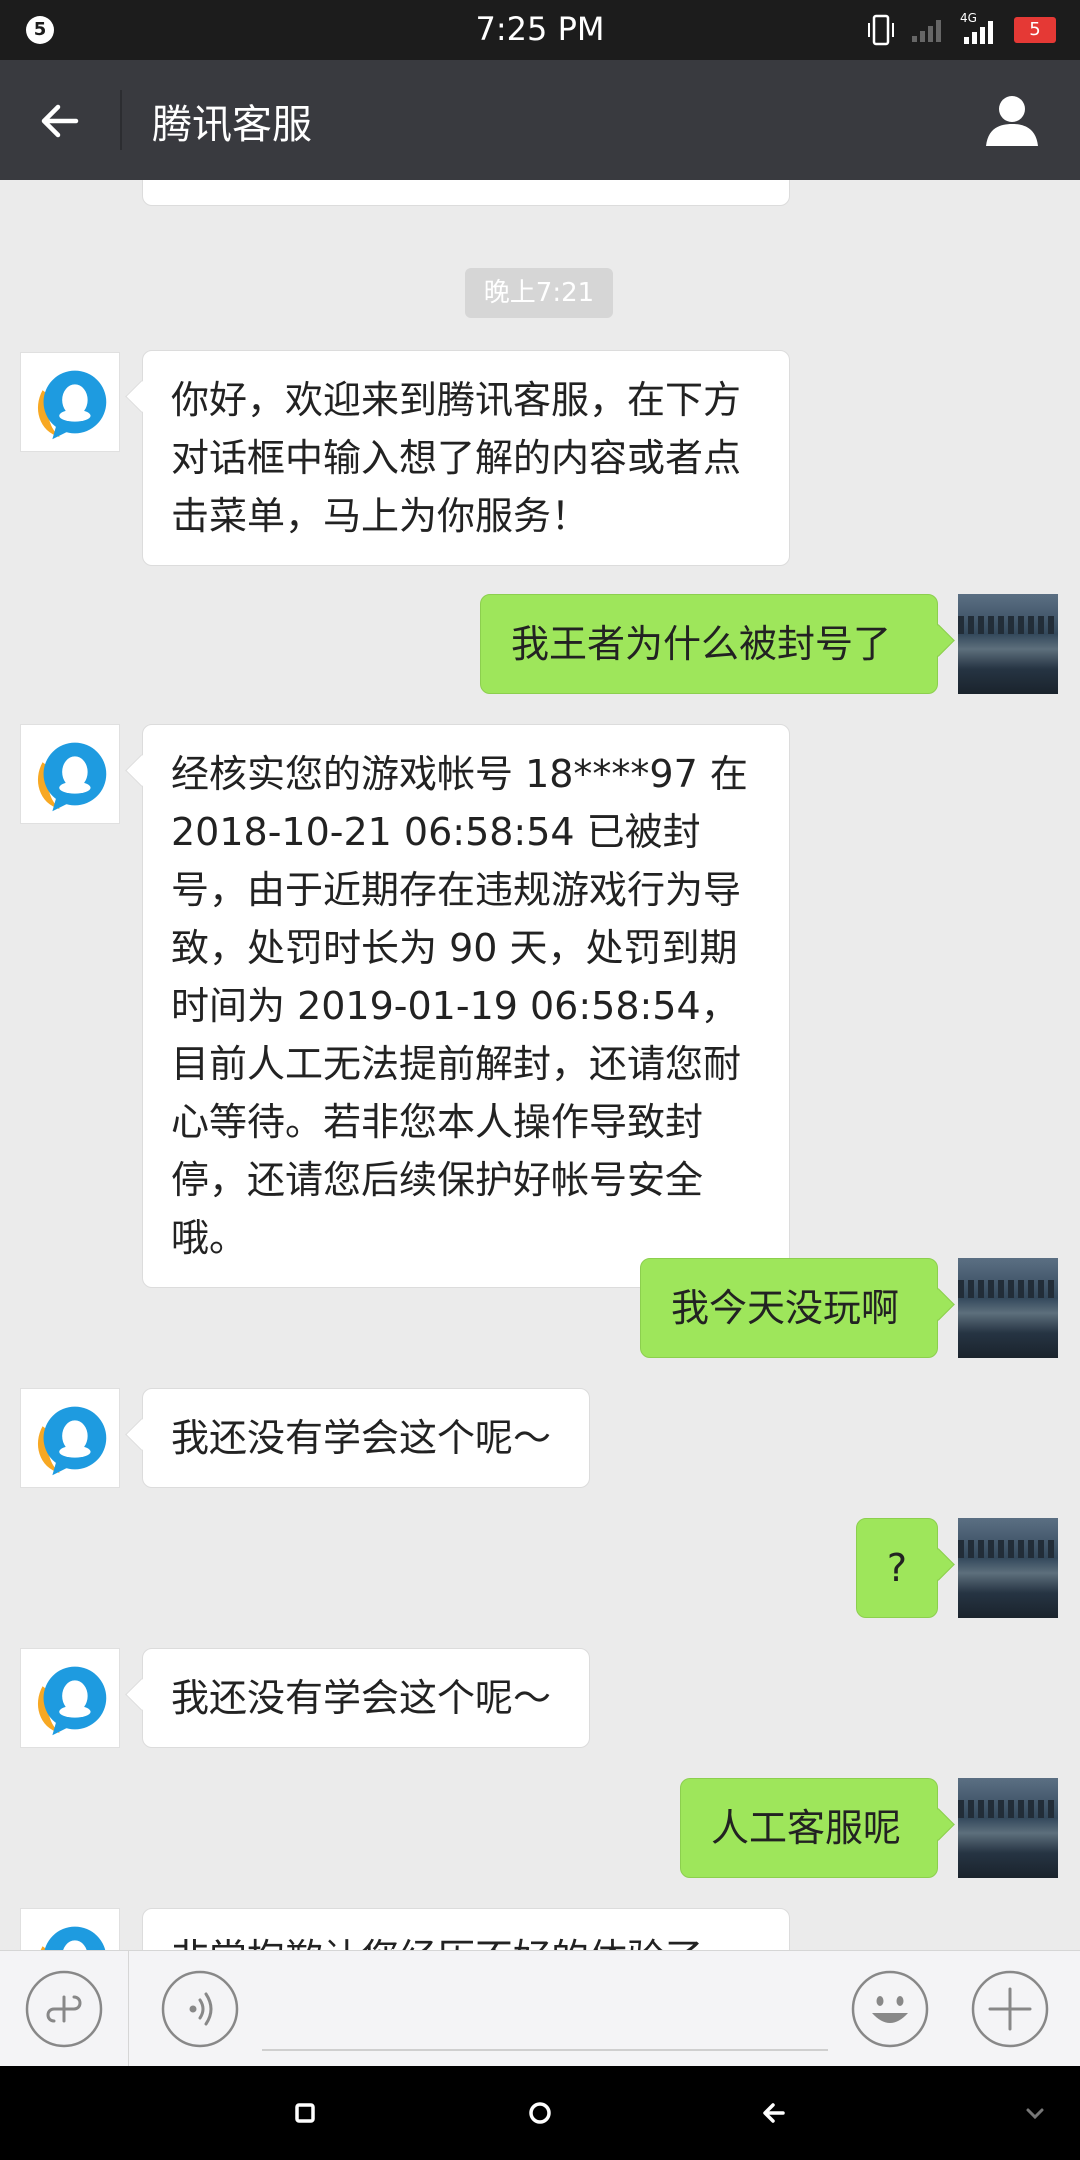  I want to click on chat-title: 腾讯客服, so click(232, 125).